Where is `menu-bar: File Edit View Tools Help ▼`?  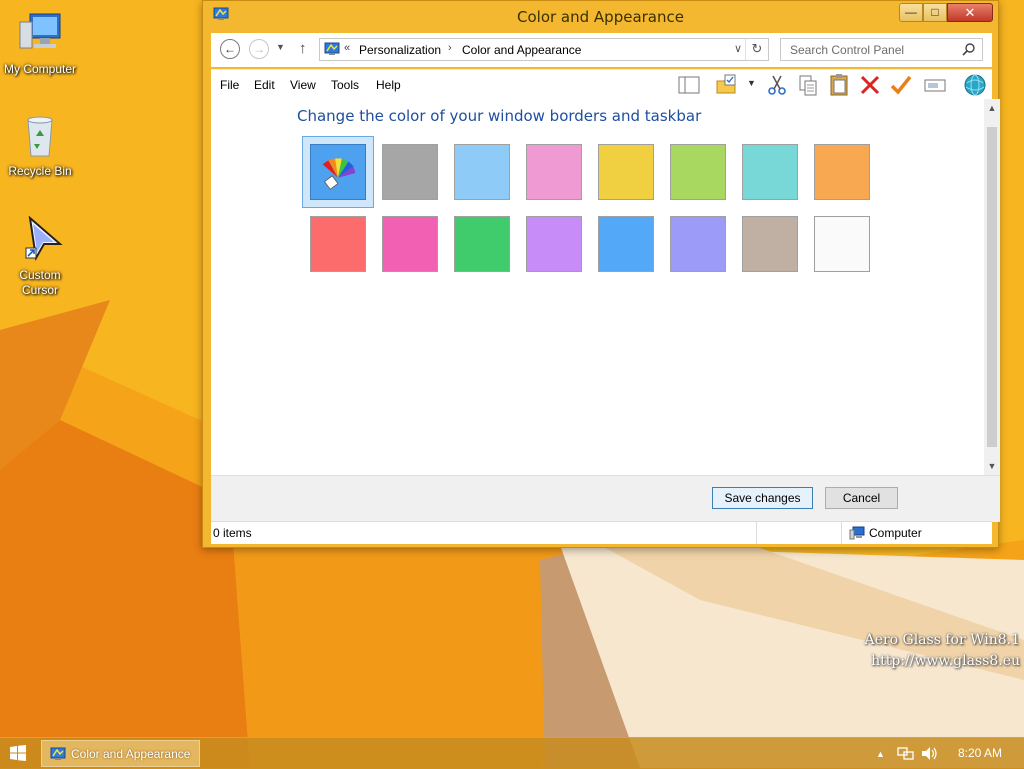 menu-bar: File Edit View Tools Help ▼ is located at coordinates (601, 84).